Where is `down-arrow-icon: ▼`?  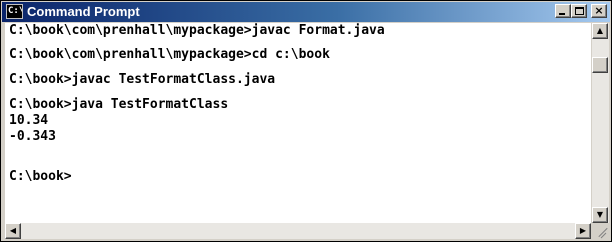
down-arrow-icon: ▼ is located at coordinates (600, 214).